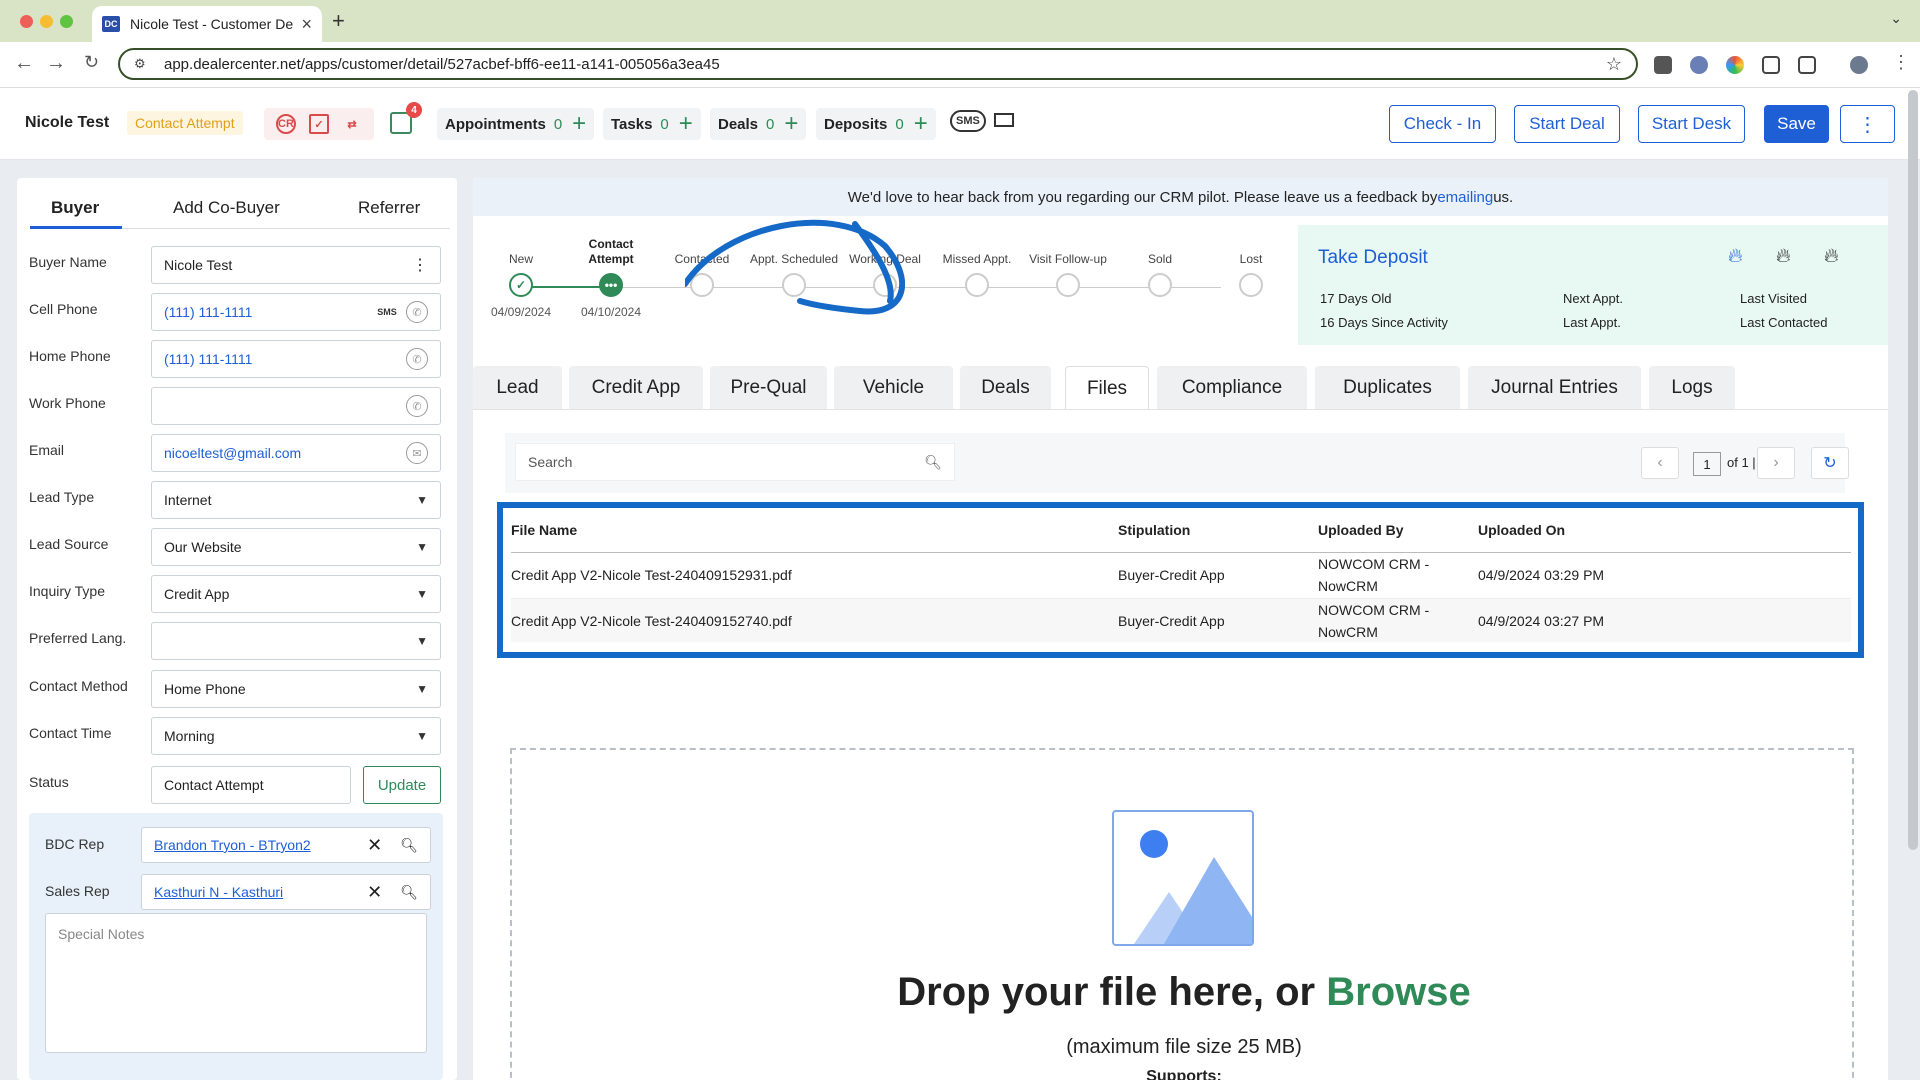 The width and height of the screenshot is (1920, 1080). Describe the element at coordinates (296, 736) in the screenshot. I see `contact-time-select: Morning ▼` at that location.